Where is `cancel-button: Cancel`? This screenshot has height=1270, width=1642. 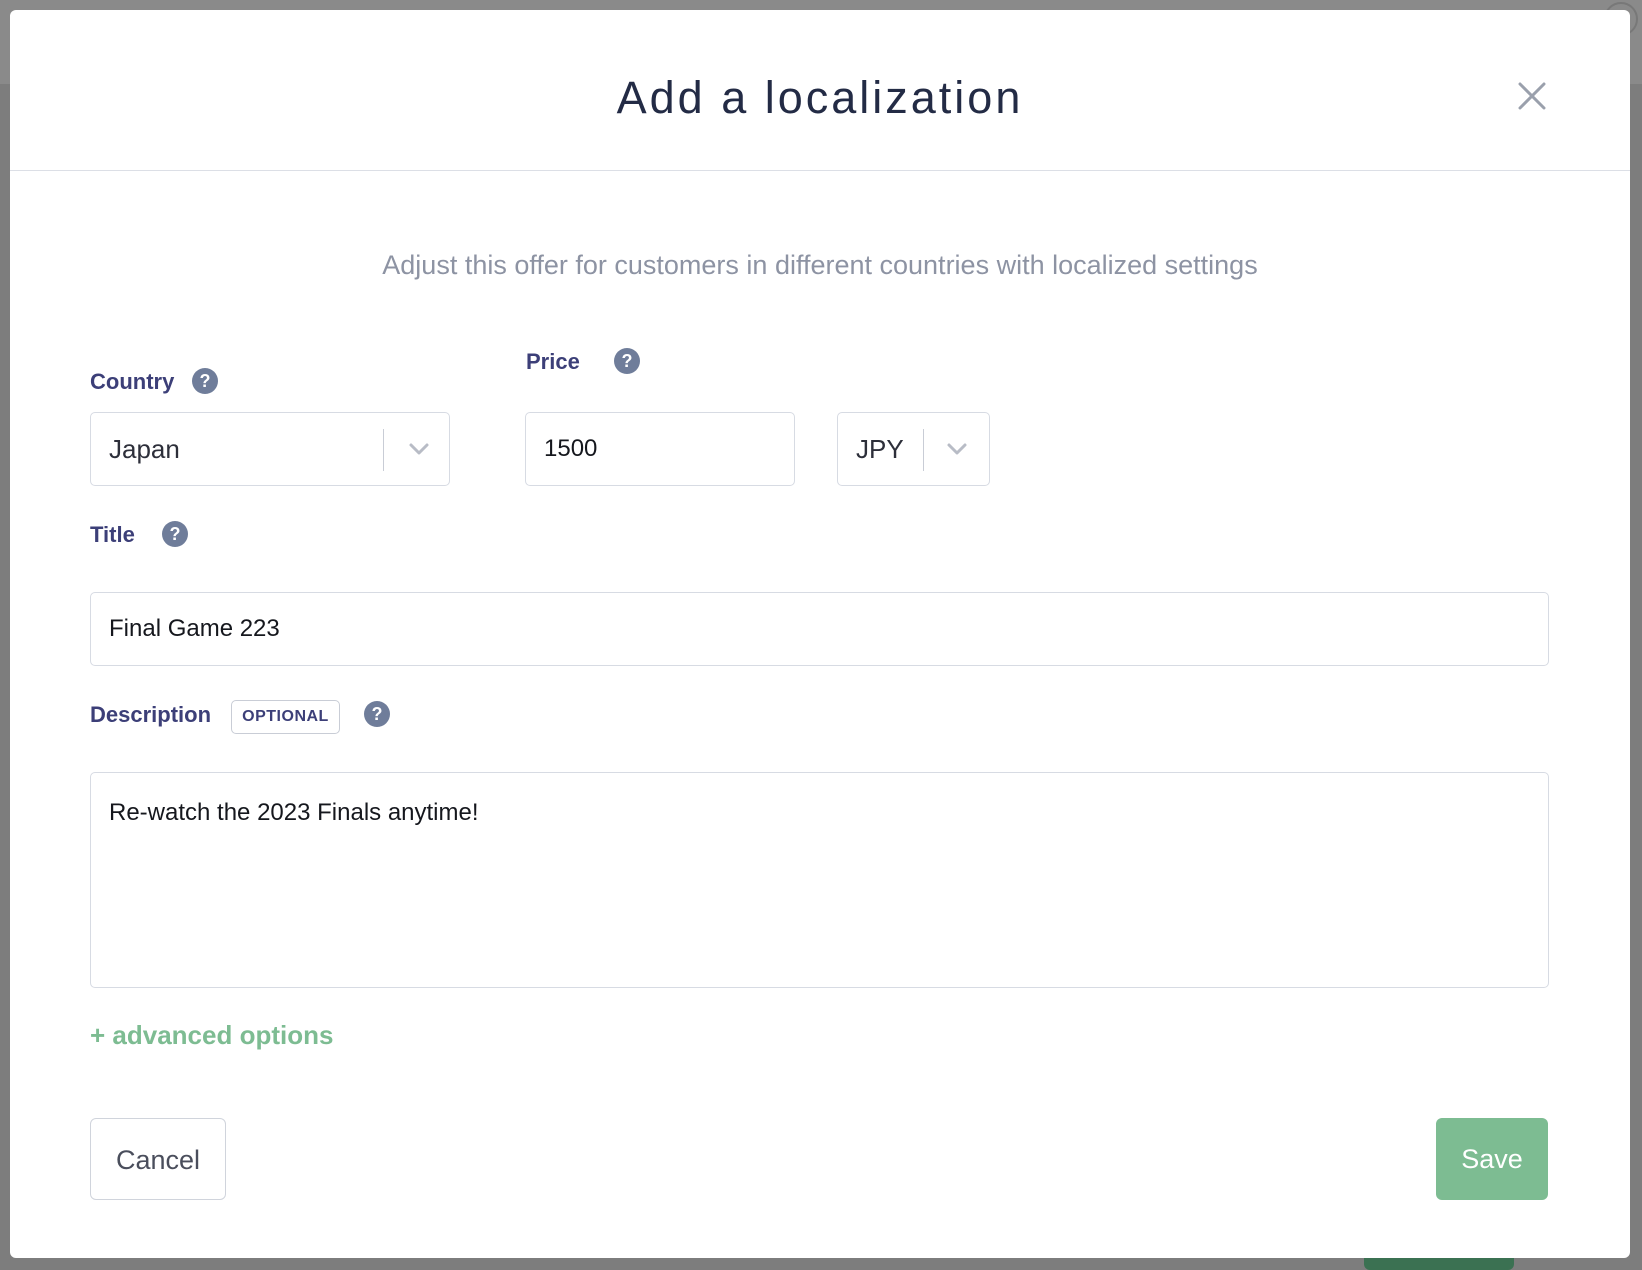 cancel-button: Cancel is located at coordinates (158, 1159).